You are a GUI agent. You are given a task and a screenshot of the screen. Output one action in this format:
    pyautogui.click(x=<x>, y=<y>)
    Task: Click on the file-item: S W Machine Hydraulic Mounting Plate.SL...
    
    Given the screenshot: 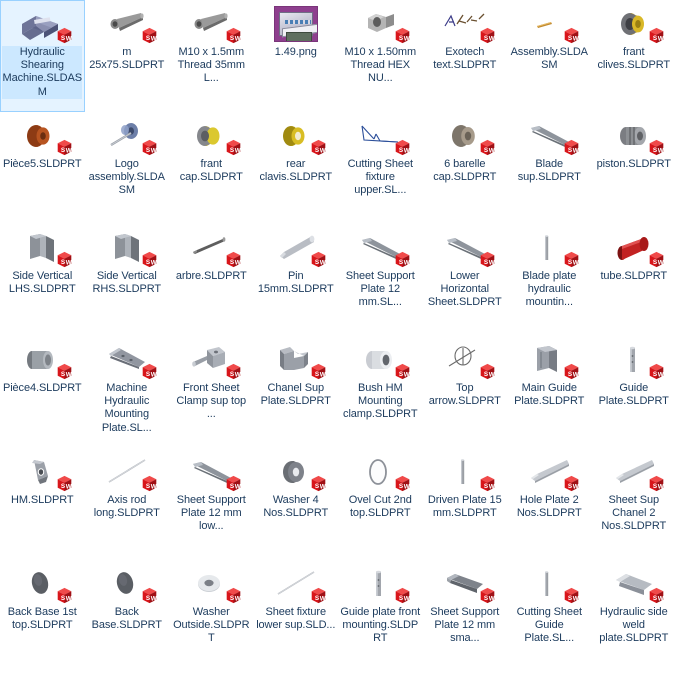 What is the action you would take?
    pyautogui.click(x=127, y=392)
    